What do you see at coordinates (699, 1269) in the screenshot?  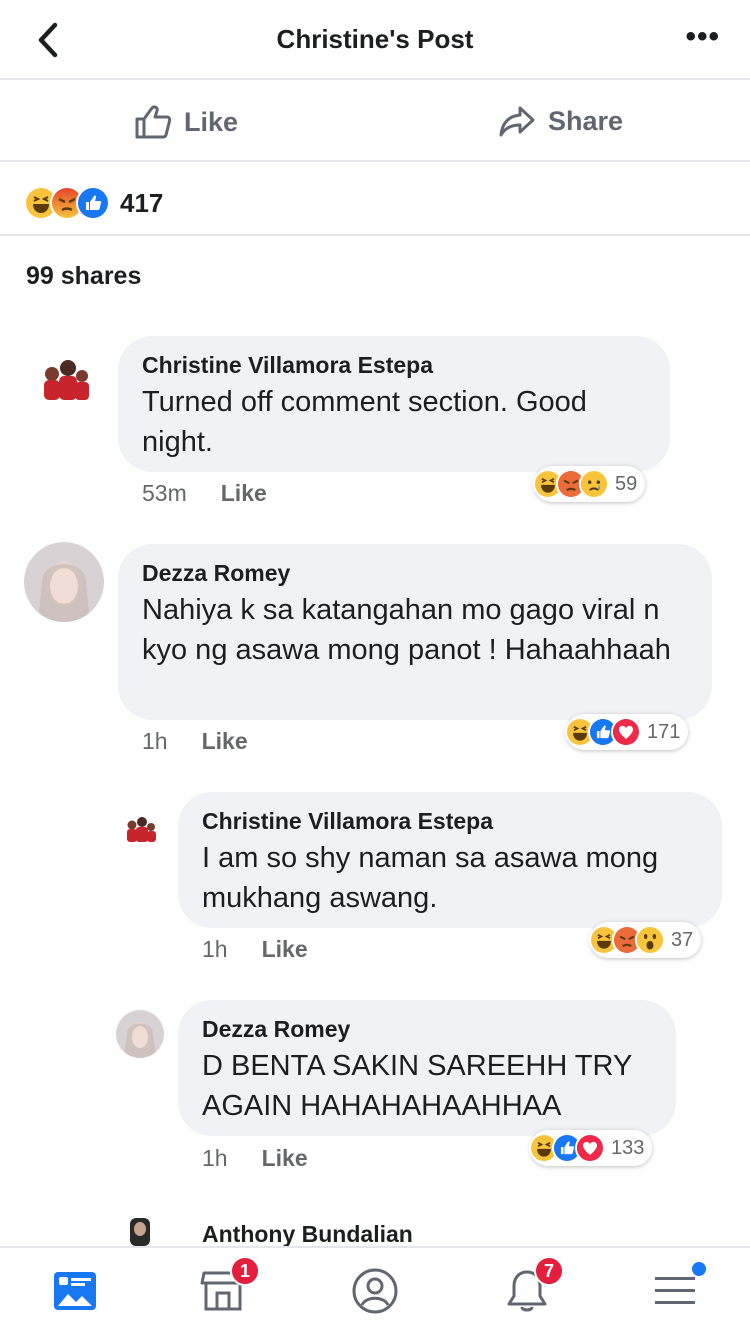 I see `menu-indicator-dot` at bounding box center [699, 1269].